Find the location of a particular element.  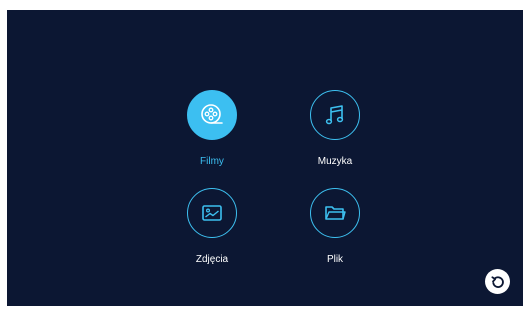

menu-item-label: Filmy is located at coordinates (212, 161).